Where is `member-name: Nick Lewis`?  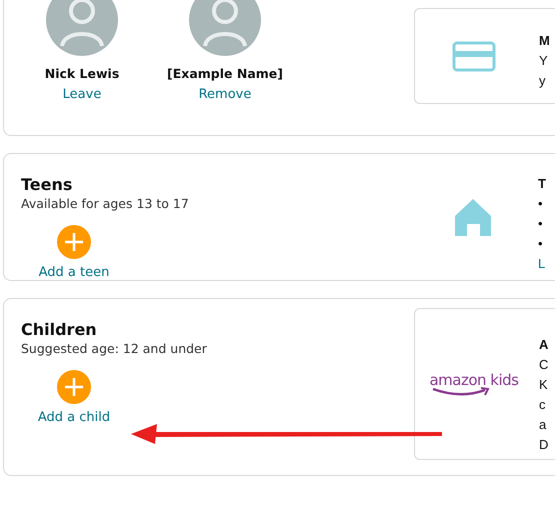
member-name: Nick Lewis is located at coordinates (82, 73).